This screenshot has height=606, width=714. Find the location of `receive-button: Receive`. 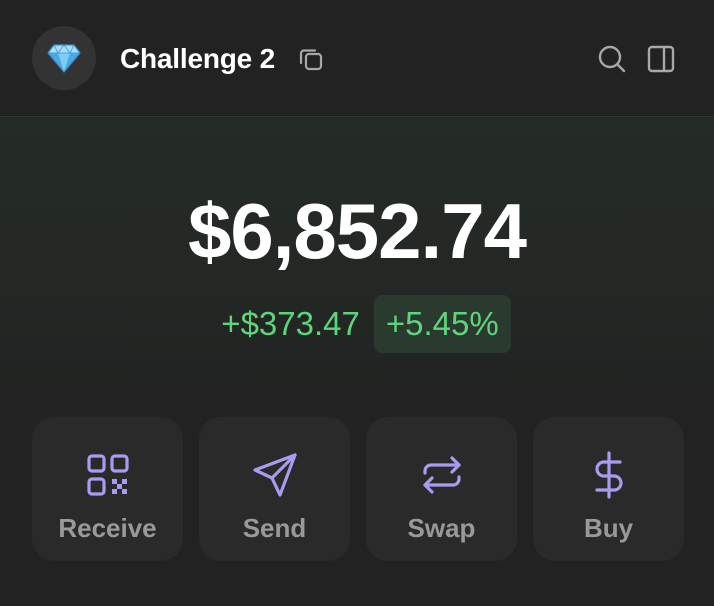

receive-button: Receive is located at coordinates (107, 489).